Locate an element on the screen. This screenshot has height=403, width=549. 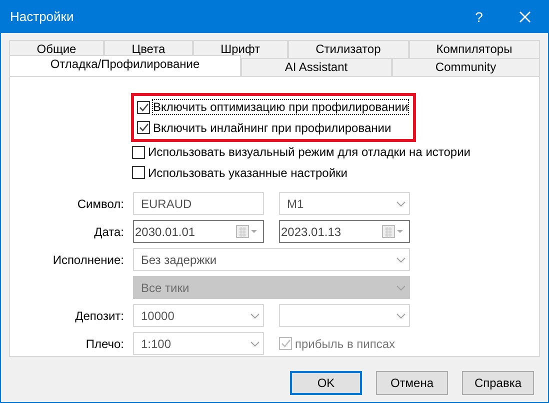
field-label: Дата: is located at coordinates (108, 232).